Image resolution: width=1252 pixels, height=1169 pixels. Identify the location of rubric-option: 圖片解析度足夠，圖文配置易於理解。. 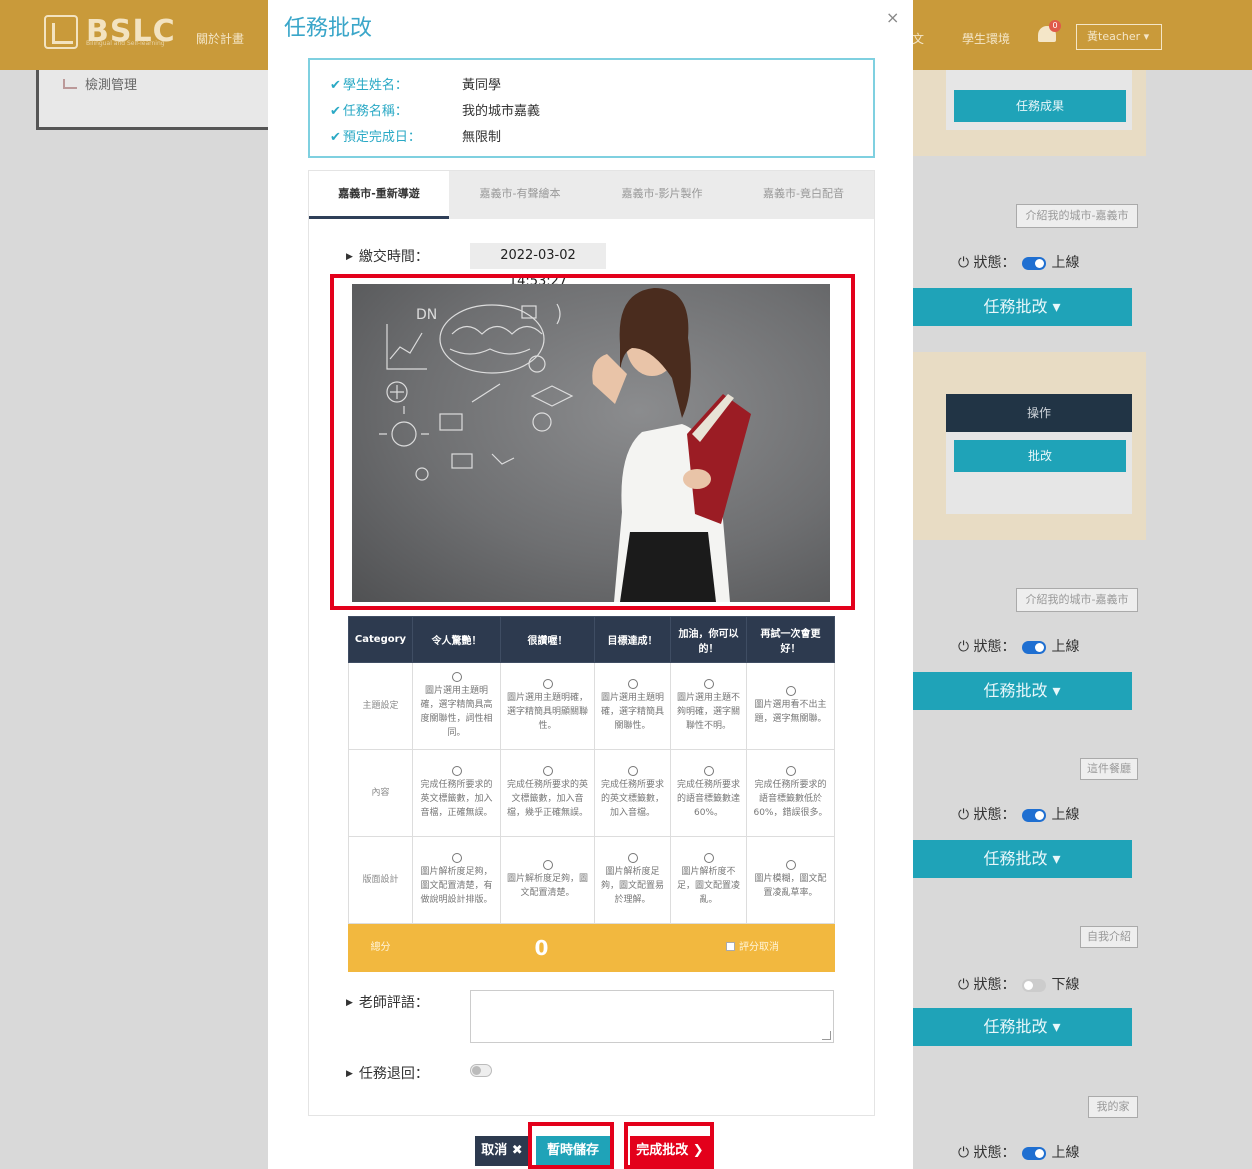
(632, 880).